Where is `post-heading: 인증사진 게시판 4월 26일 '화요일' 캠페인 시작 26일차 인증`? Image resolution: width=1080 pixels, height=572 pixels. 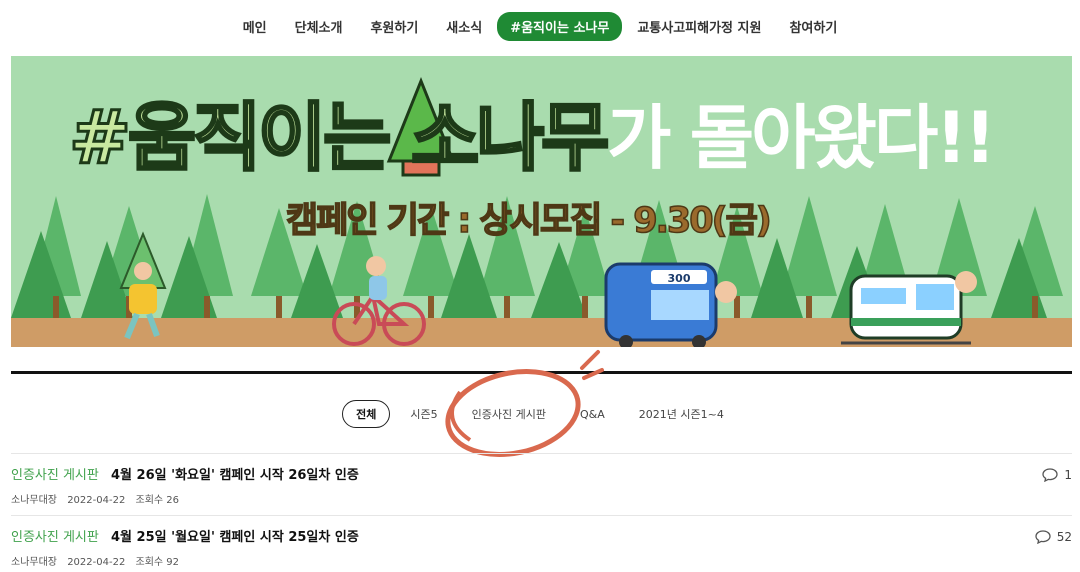
post-heading: 인증사진 게시판 4월 26일 '화요일' 캠페인 시작 26일차 인증 is located at coordinates (185, 473).